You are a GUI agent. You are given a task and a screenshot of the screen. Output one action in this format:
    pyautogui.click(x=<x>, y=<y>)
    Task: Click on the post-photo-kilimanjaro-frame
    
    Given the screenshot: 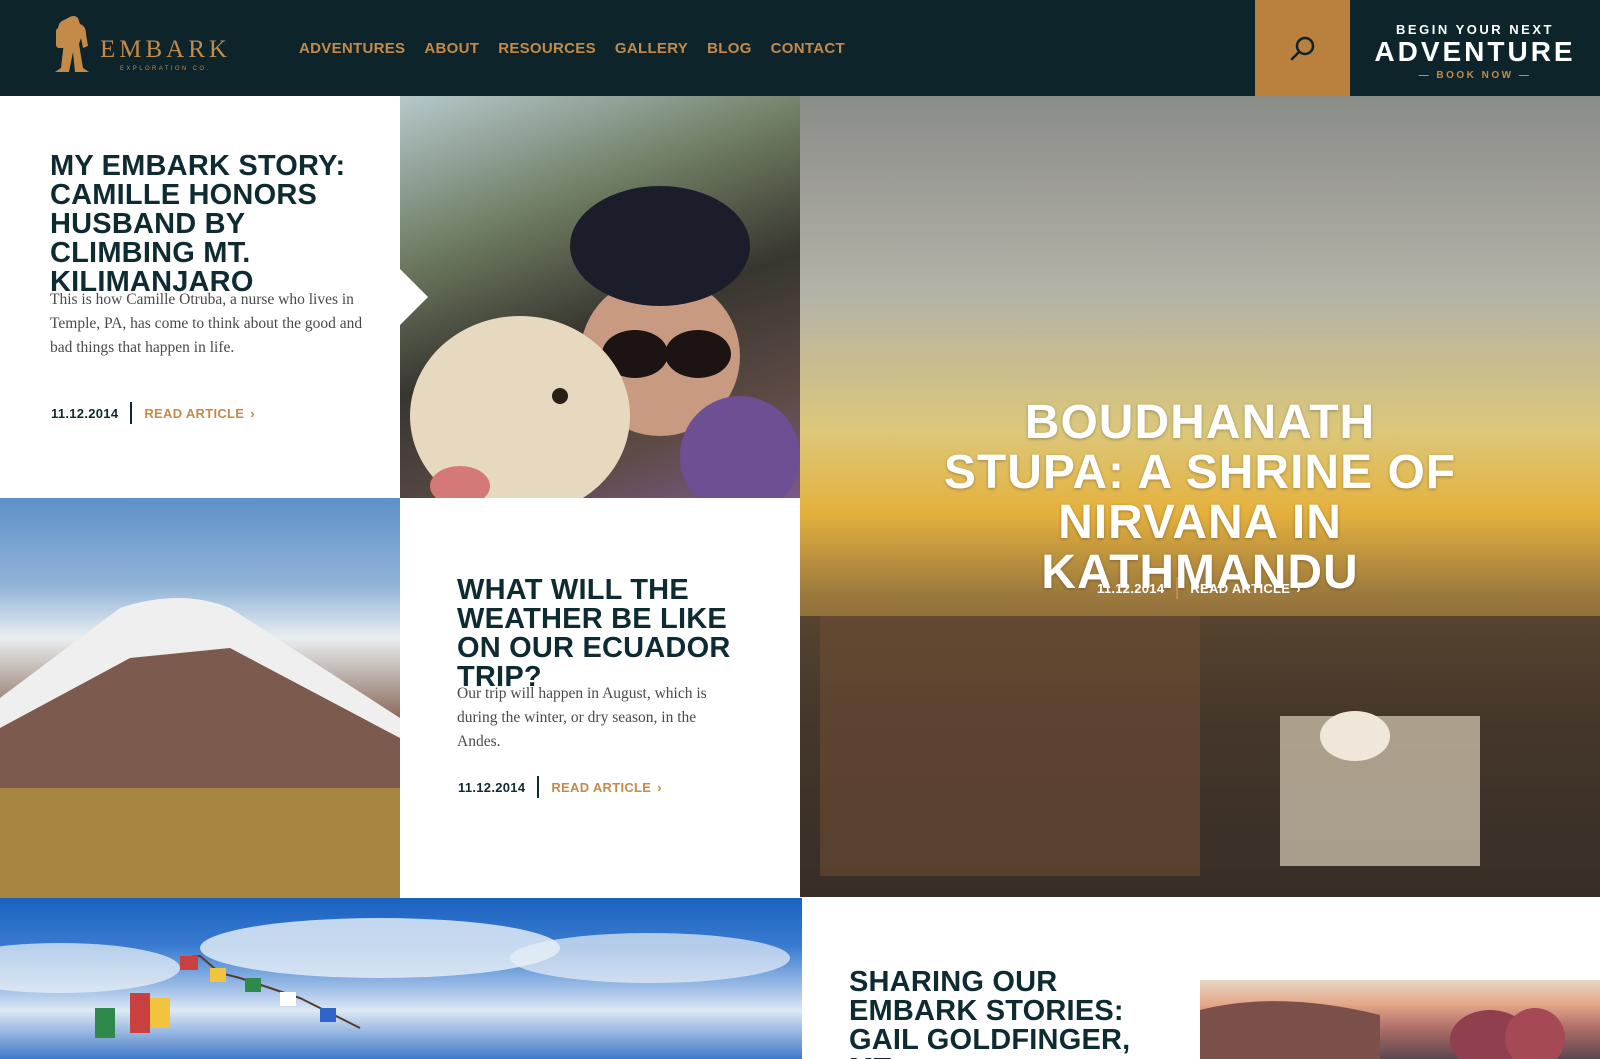 What is the action you would take?
    pyautogui.click(x=1400, y=978)
    